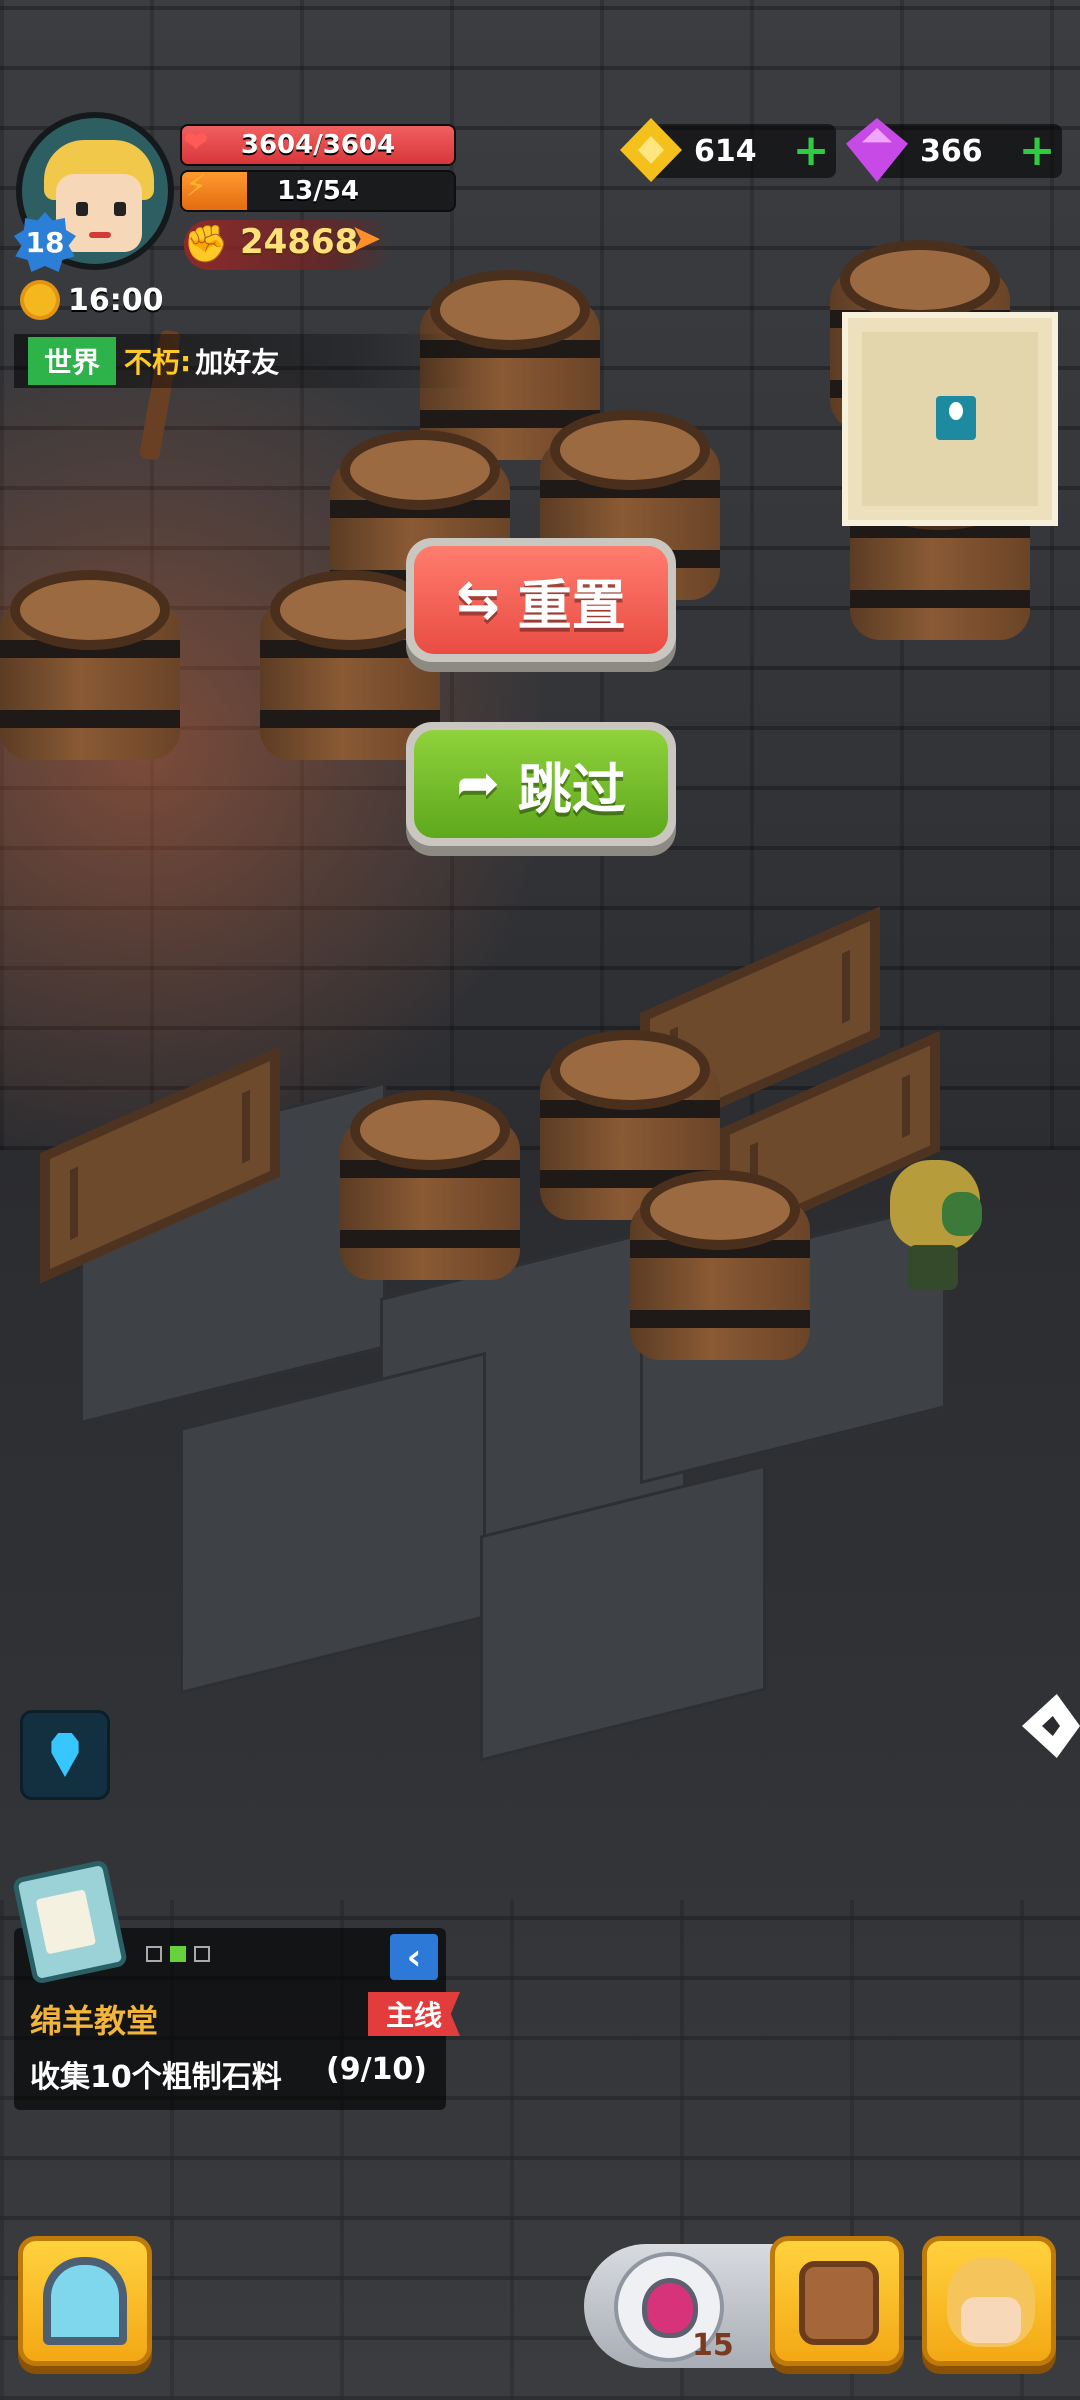  Describe the element at coordinates (72, 361) in the screenshot. I see `chat-channel-tag: 世界` at that location.